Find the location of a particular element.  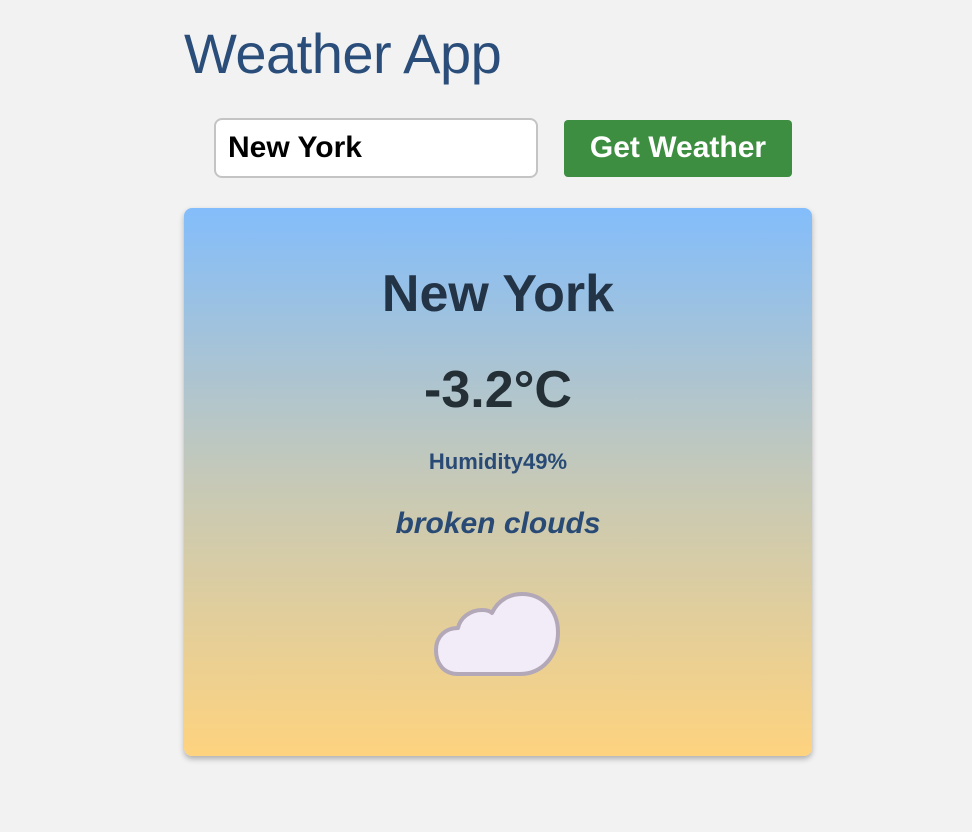

humidity: Humidity49% is located at coordinates (498, 462).